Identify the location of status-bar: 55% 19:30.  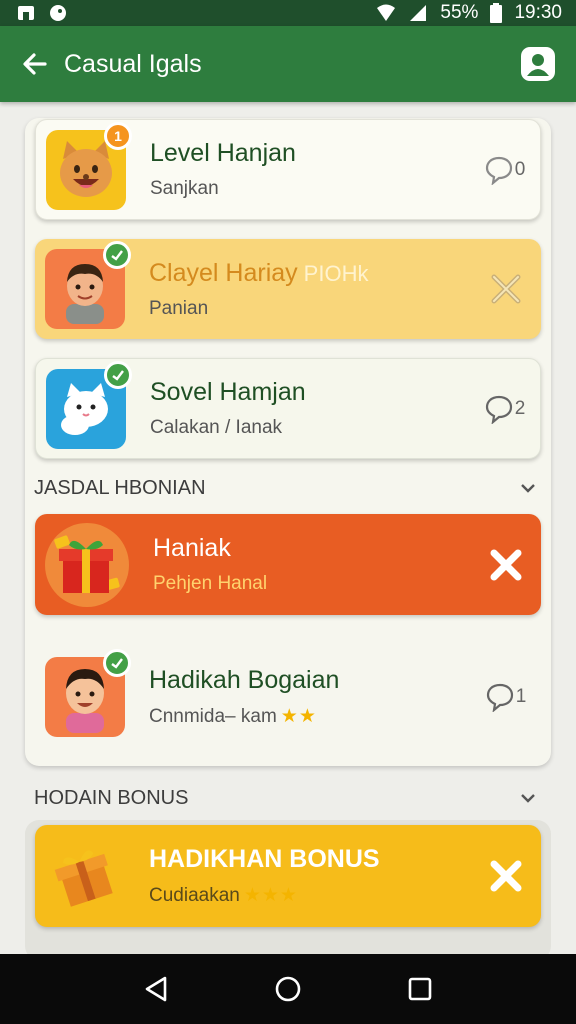
(288, 13).